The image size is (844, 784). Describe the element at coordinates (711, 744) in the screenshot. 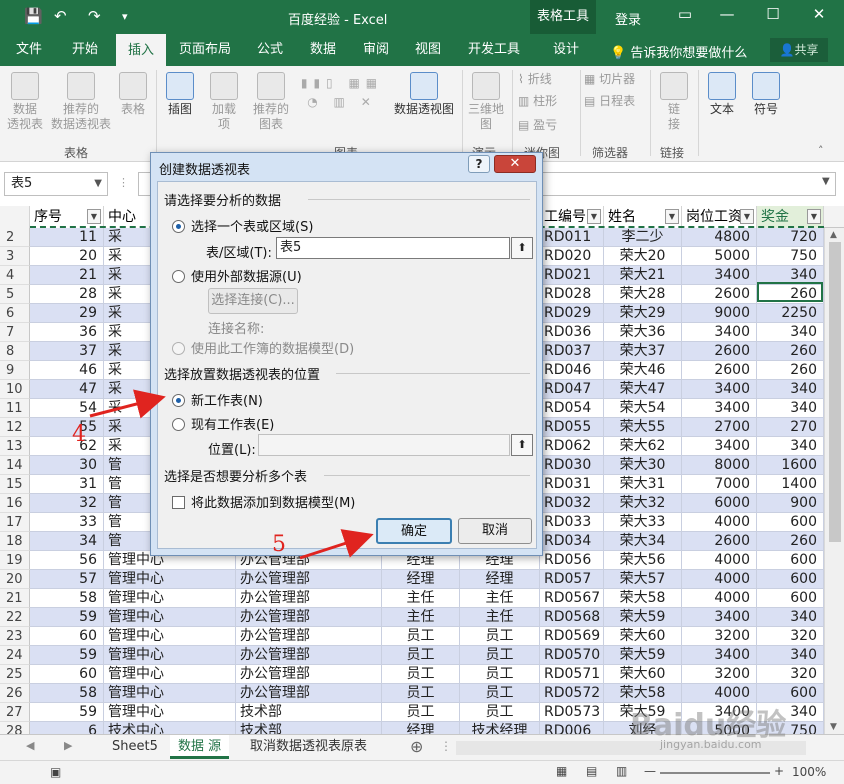

I see `baidu-watermark-url: jingyan.baidu.com` at that location.